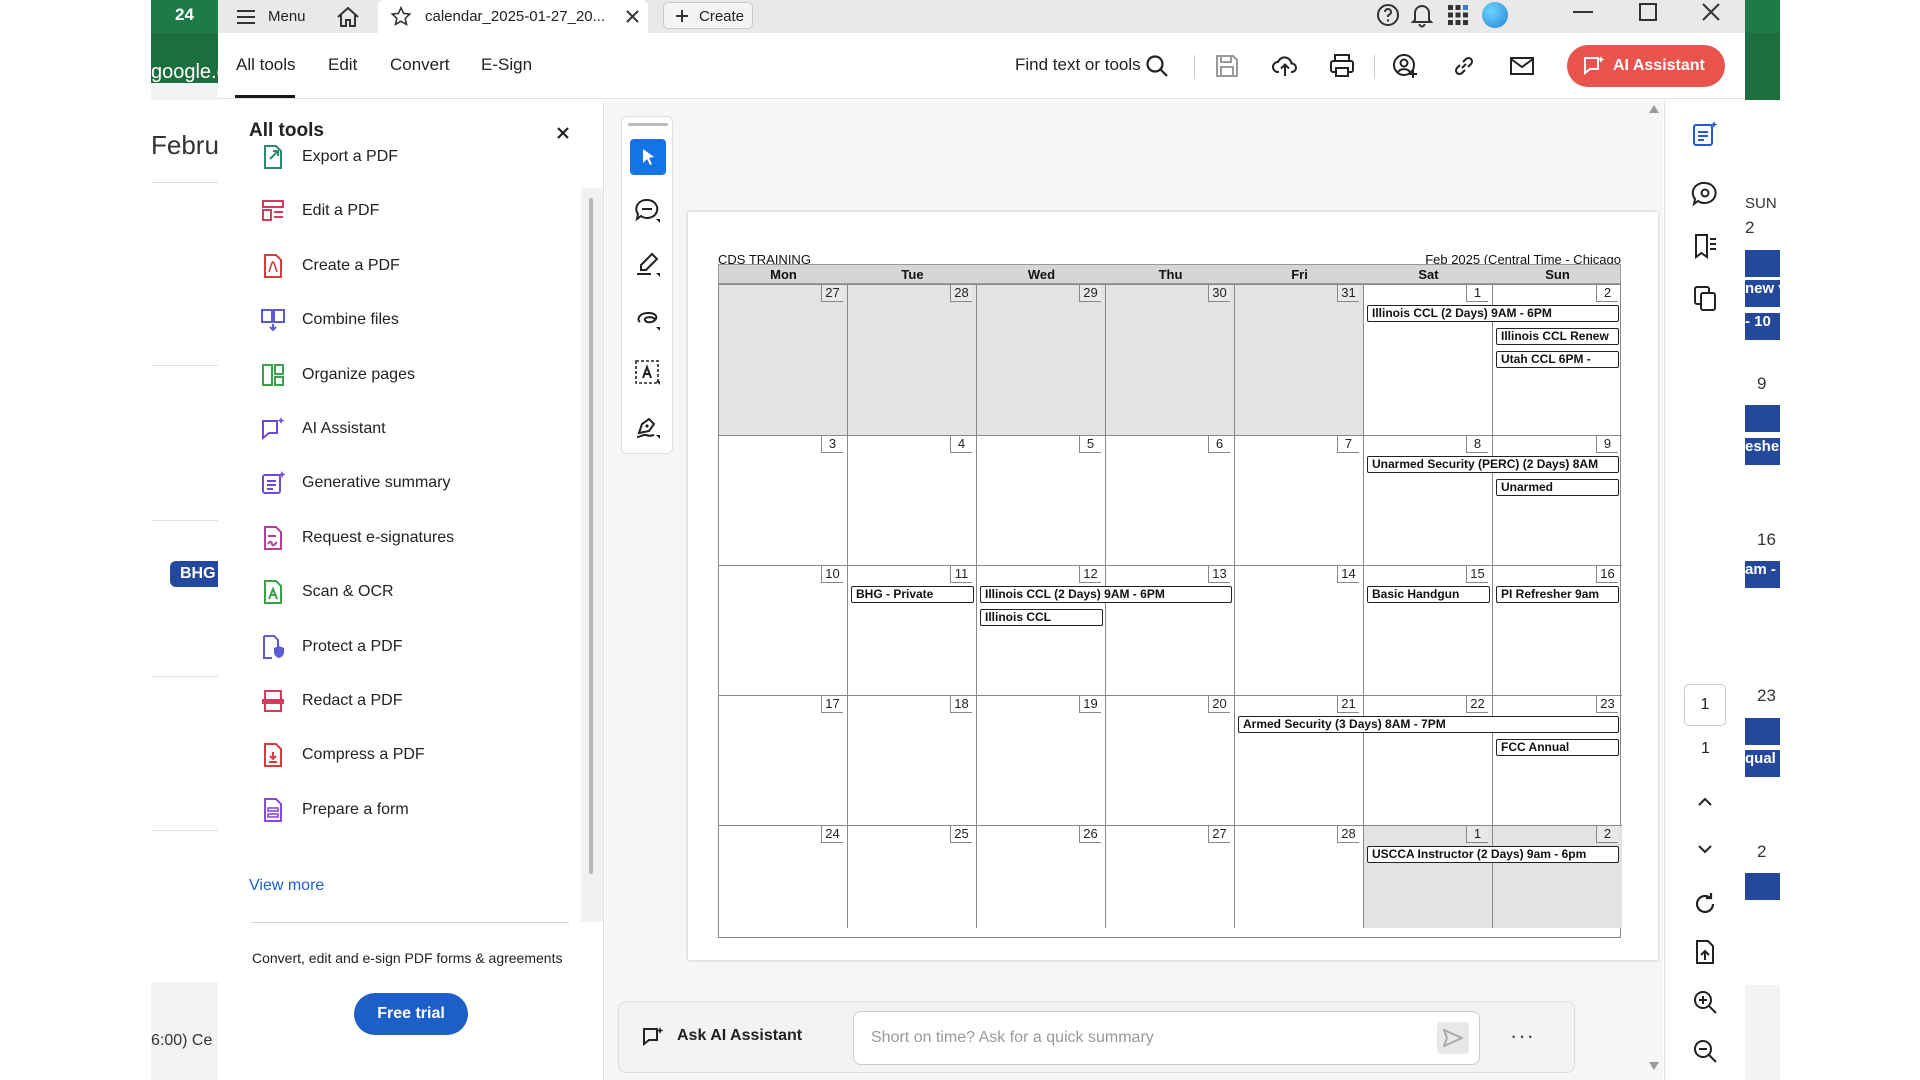 This screenshot has width=1920, height=1080. Describe the element at coordinates (1522, 66) in the screenshot. I see `email-icon` at that location.